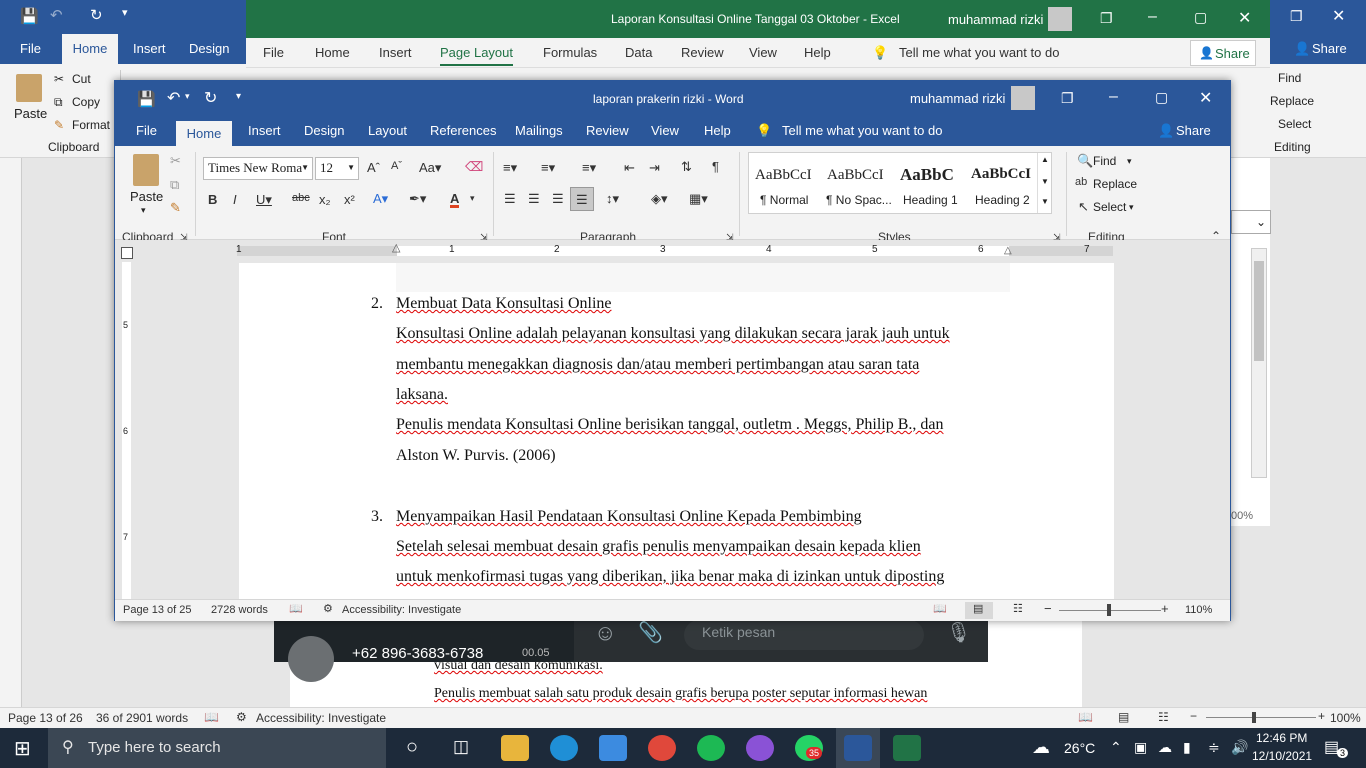 The width and height of the screenshot is (1366, 768). What do you see at coordinates (1115, 184) in the screenshot?
I see `replace-button: Replace` at bounding box center [1115, 184].